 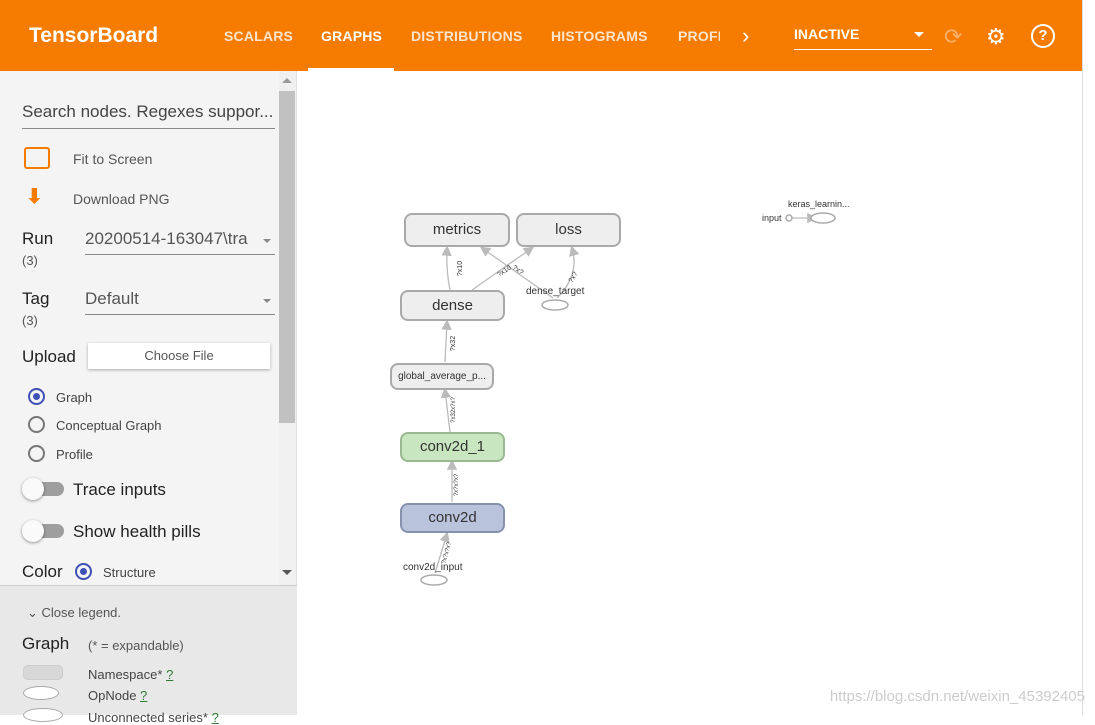 What do you see at coordinates (446, 410) in the screenshot?
I see `edge-conv1-gap` at bounding box center [446, 410].